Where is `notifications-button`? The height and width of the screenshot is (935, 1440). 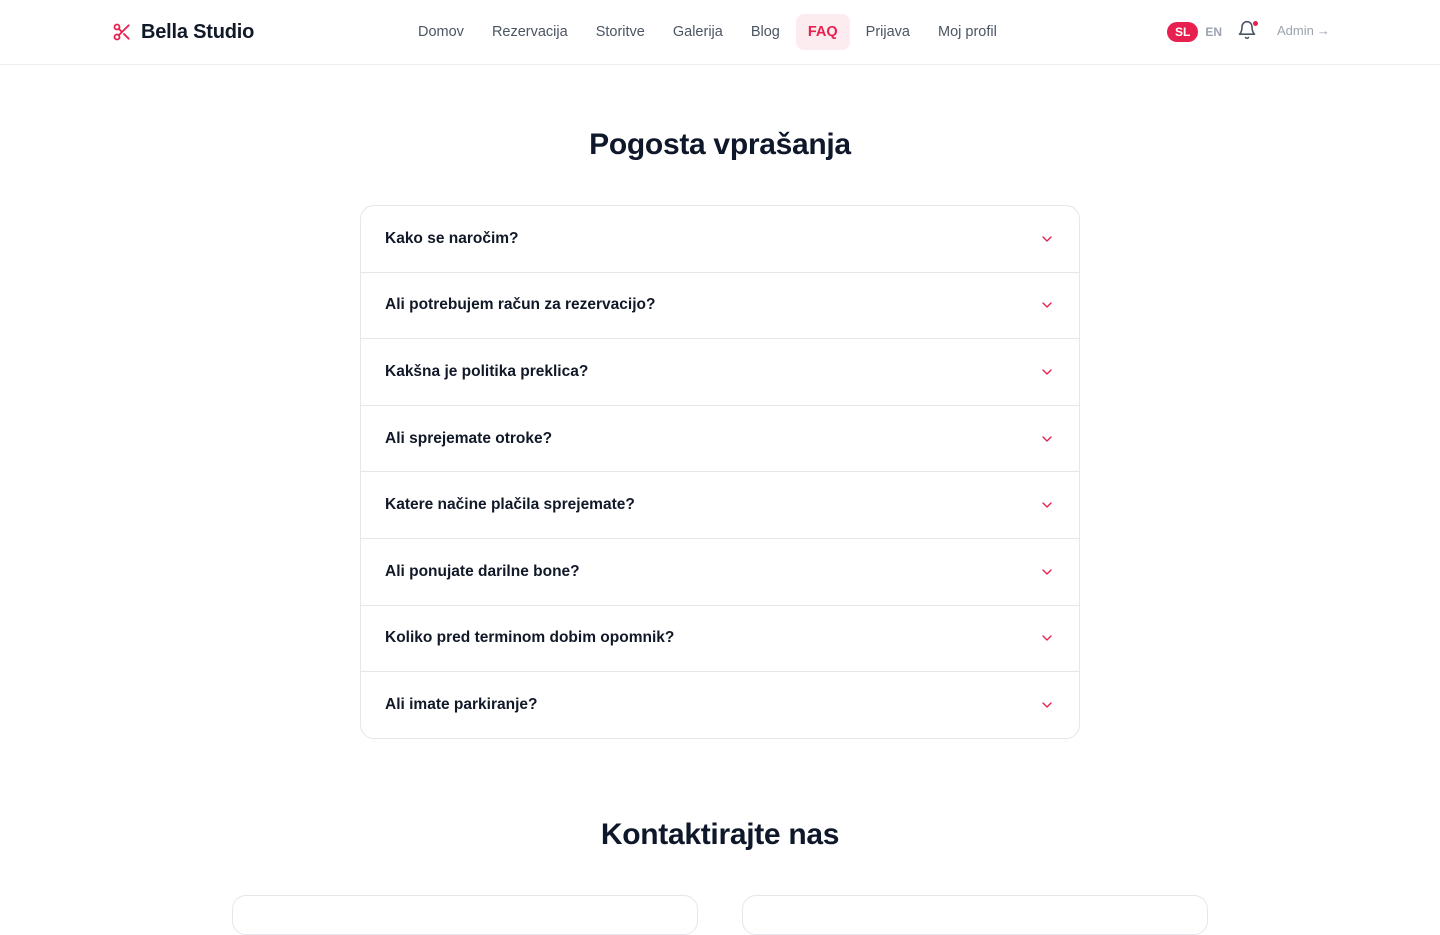
notifications-button is located at coordinates (1248, 31).